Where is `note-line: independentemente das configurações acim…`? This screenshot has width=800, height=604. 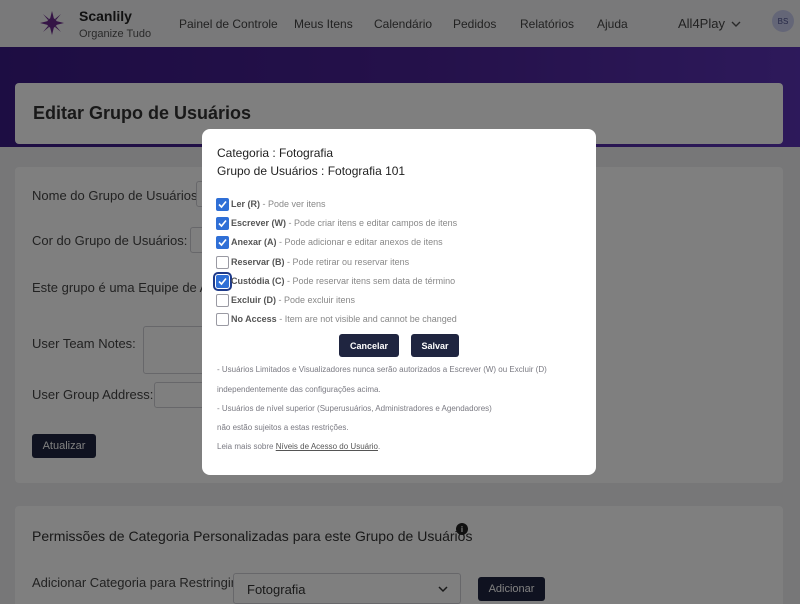
note-line: independentemente das configurações acim… is located at coordinates (299, 389).